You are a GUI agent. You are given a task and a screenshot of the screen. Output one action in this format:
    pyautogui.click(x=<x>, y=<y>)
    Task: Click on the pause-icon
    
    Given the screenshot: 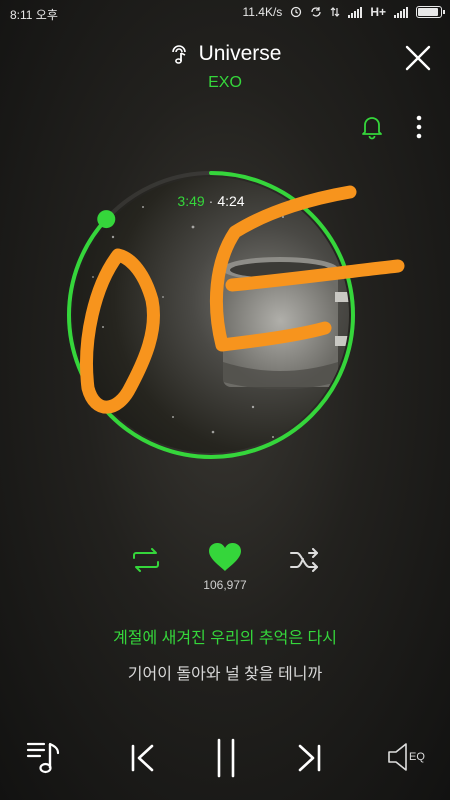 What is the action you would take?
    pyautogui.click(x=226, y=758)
    